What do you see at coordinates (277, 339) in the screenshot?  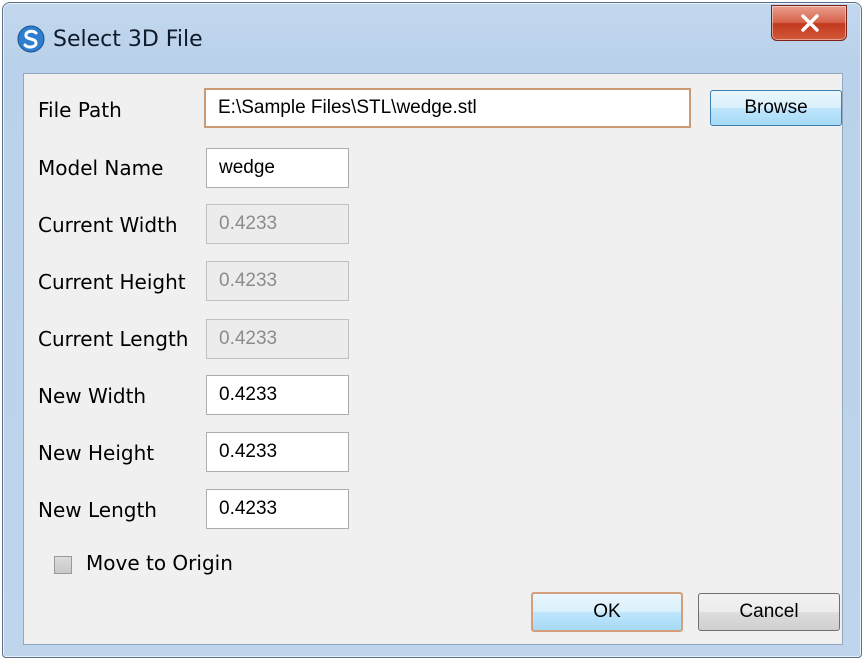 I see `current-length-input` at bounding box center [277, 339].